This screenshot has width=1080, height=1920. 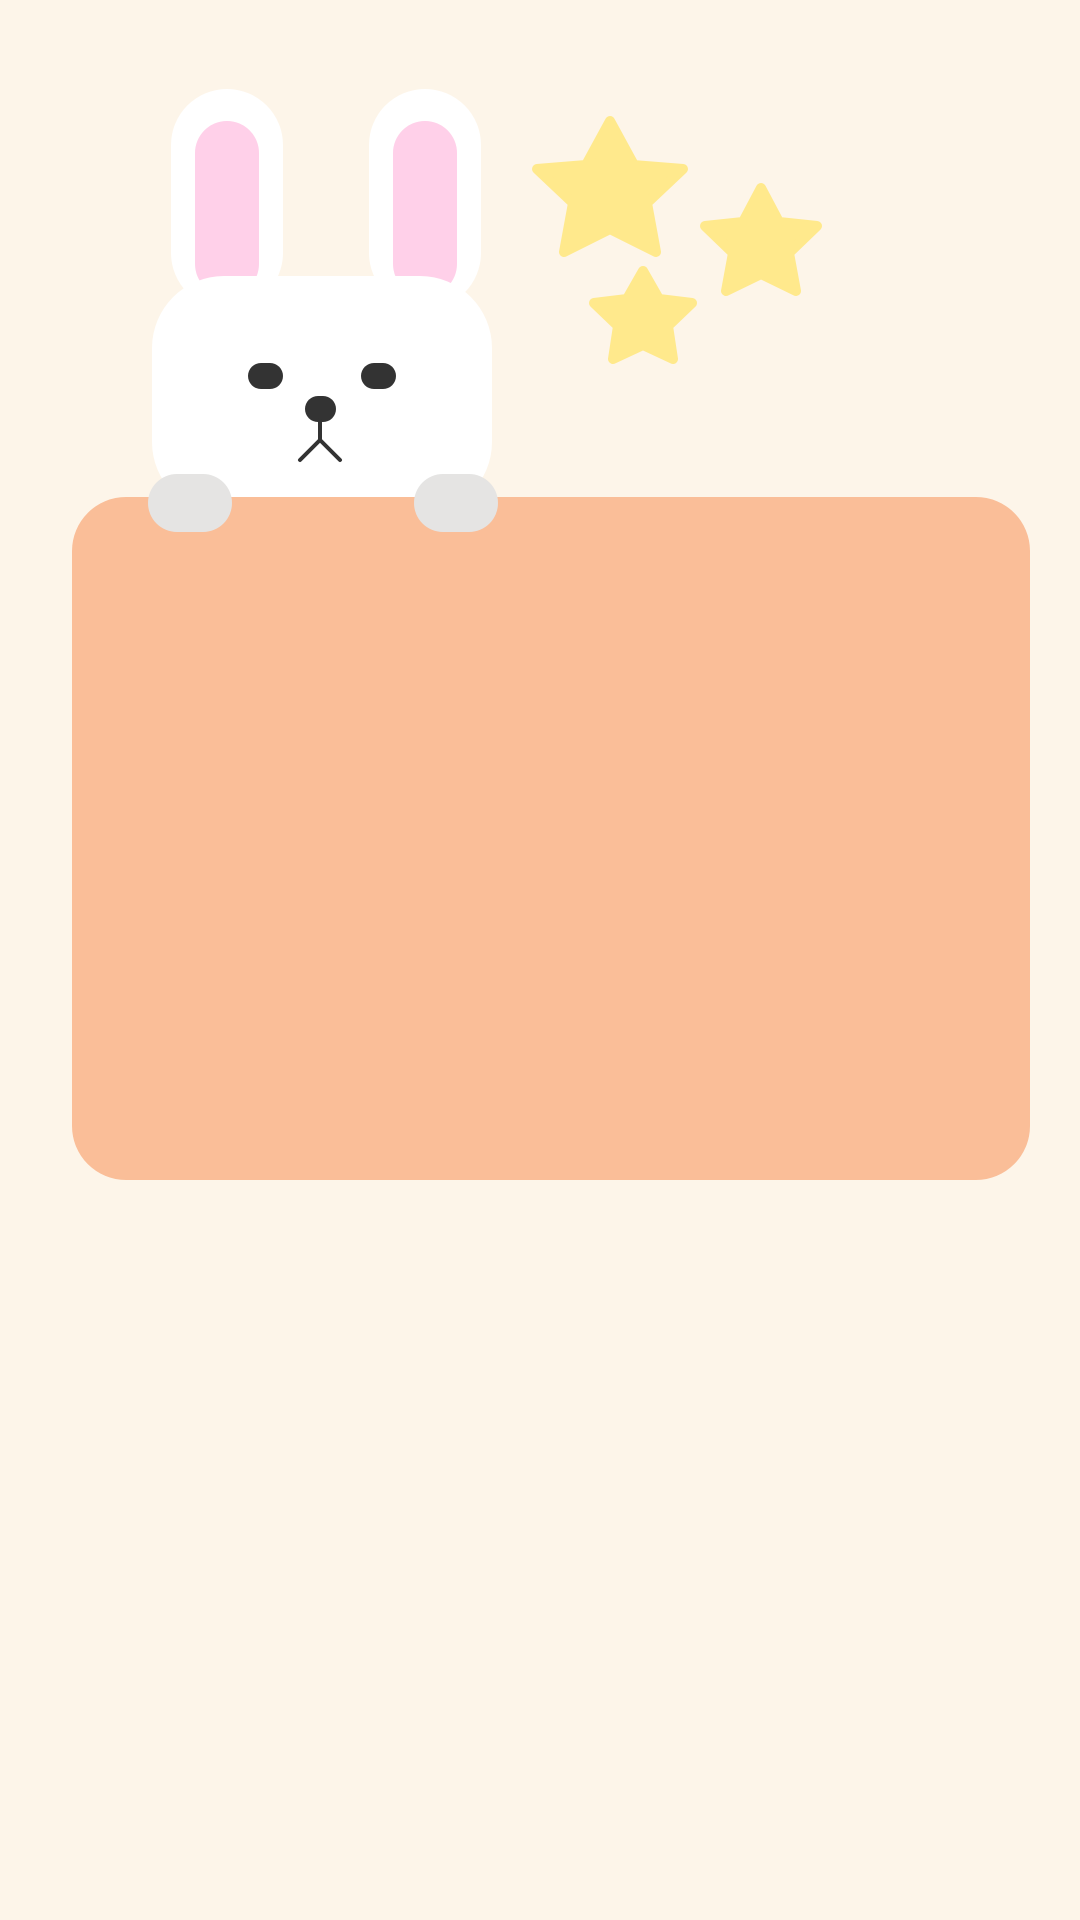 I want to click on bunny-right-paw, so click(x=456, y=503).